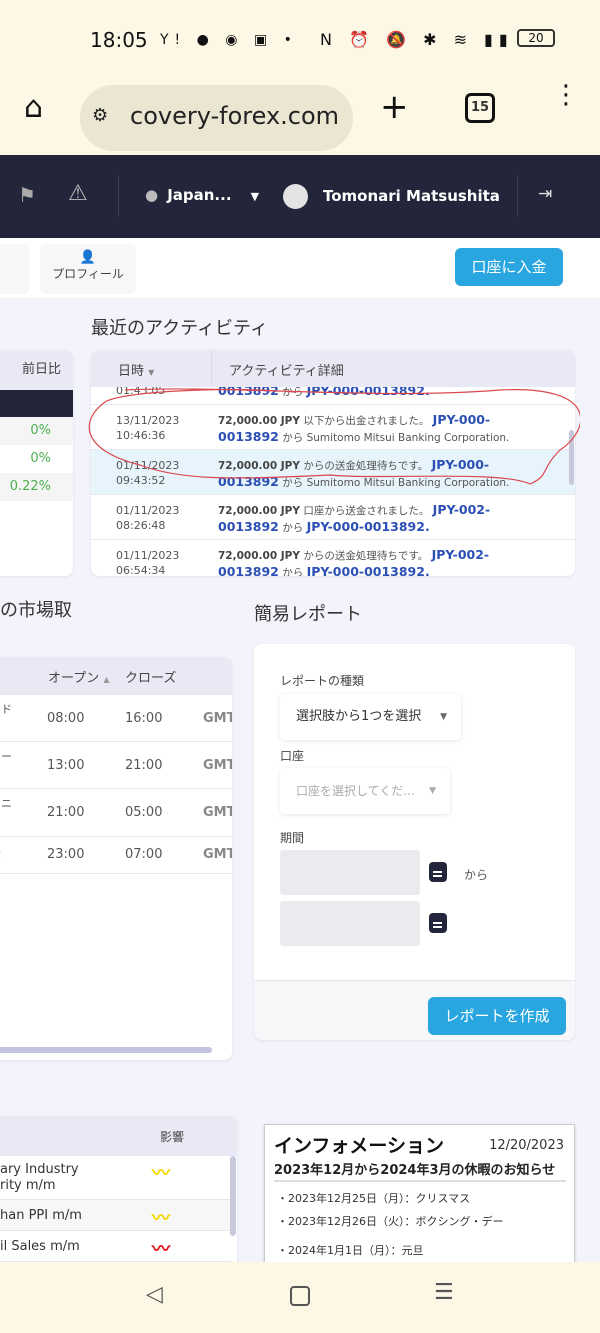  I want to click on site-settings-icon: ⚙, so click(100, 115).